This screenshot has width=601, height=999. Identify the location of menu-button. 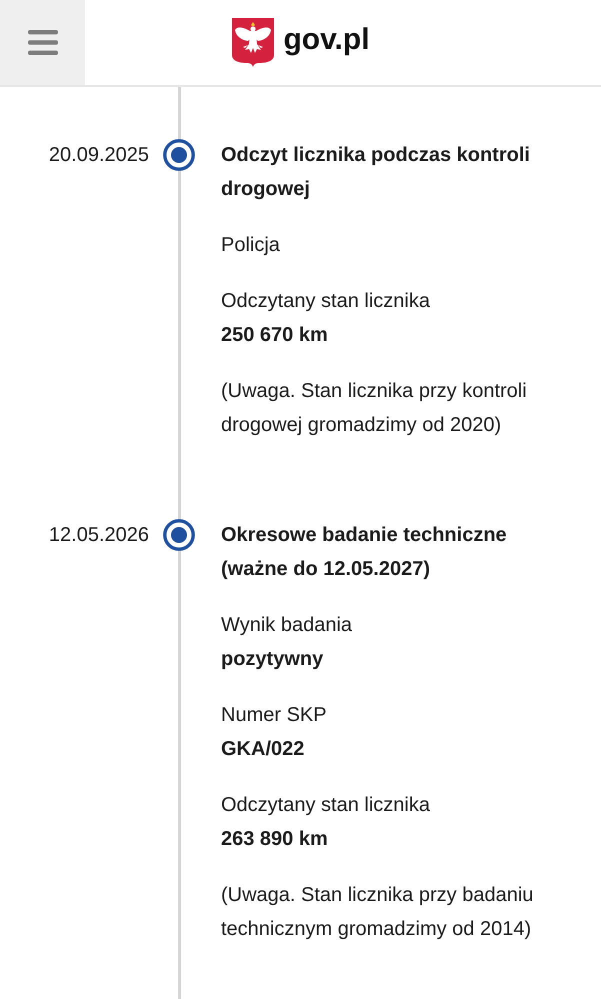
(42, 42).